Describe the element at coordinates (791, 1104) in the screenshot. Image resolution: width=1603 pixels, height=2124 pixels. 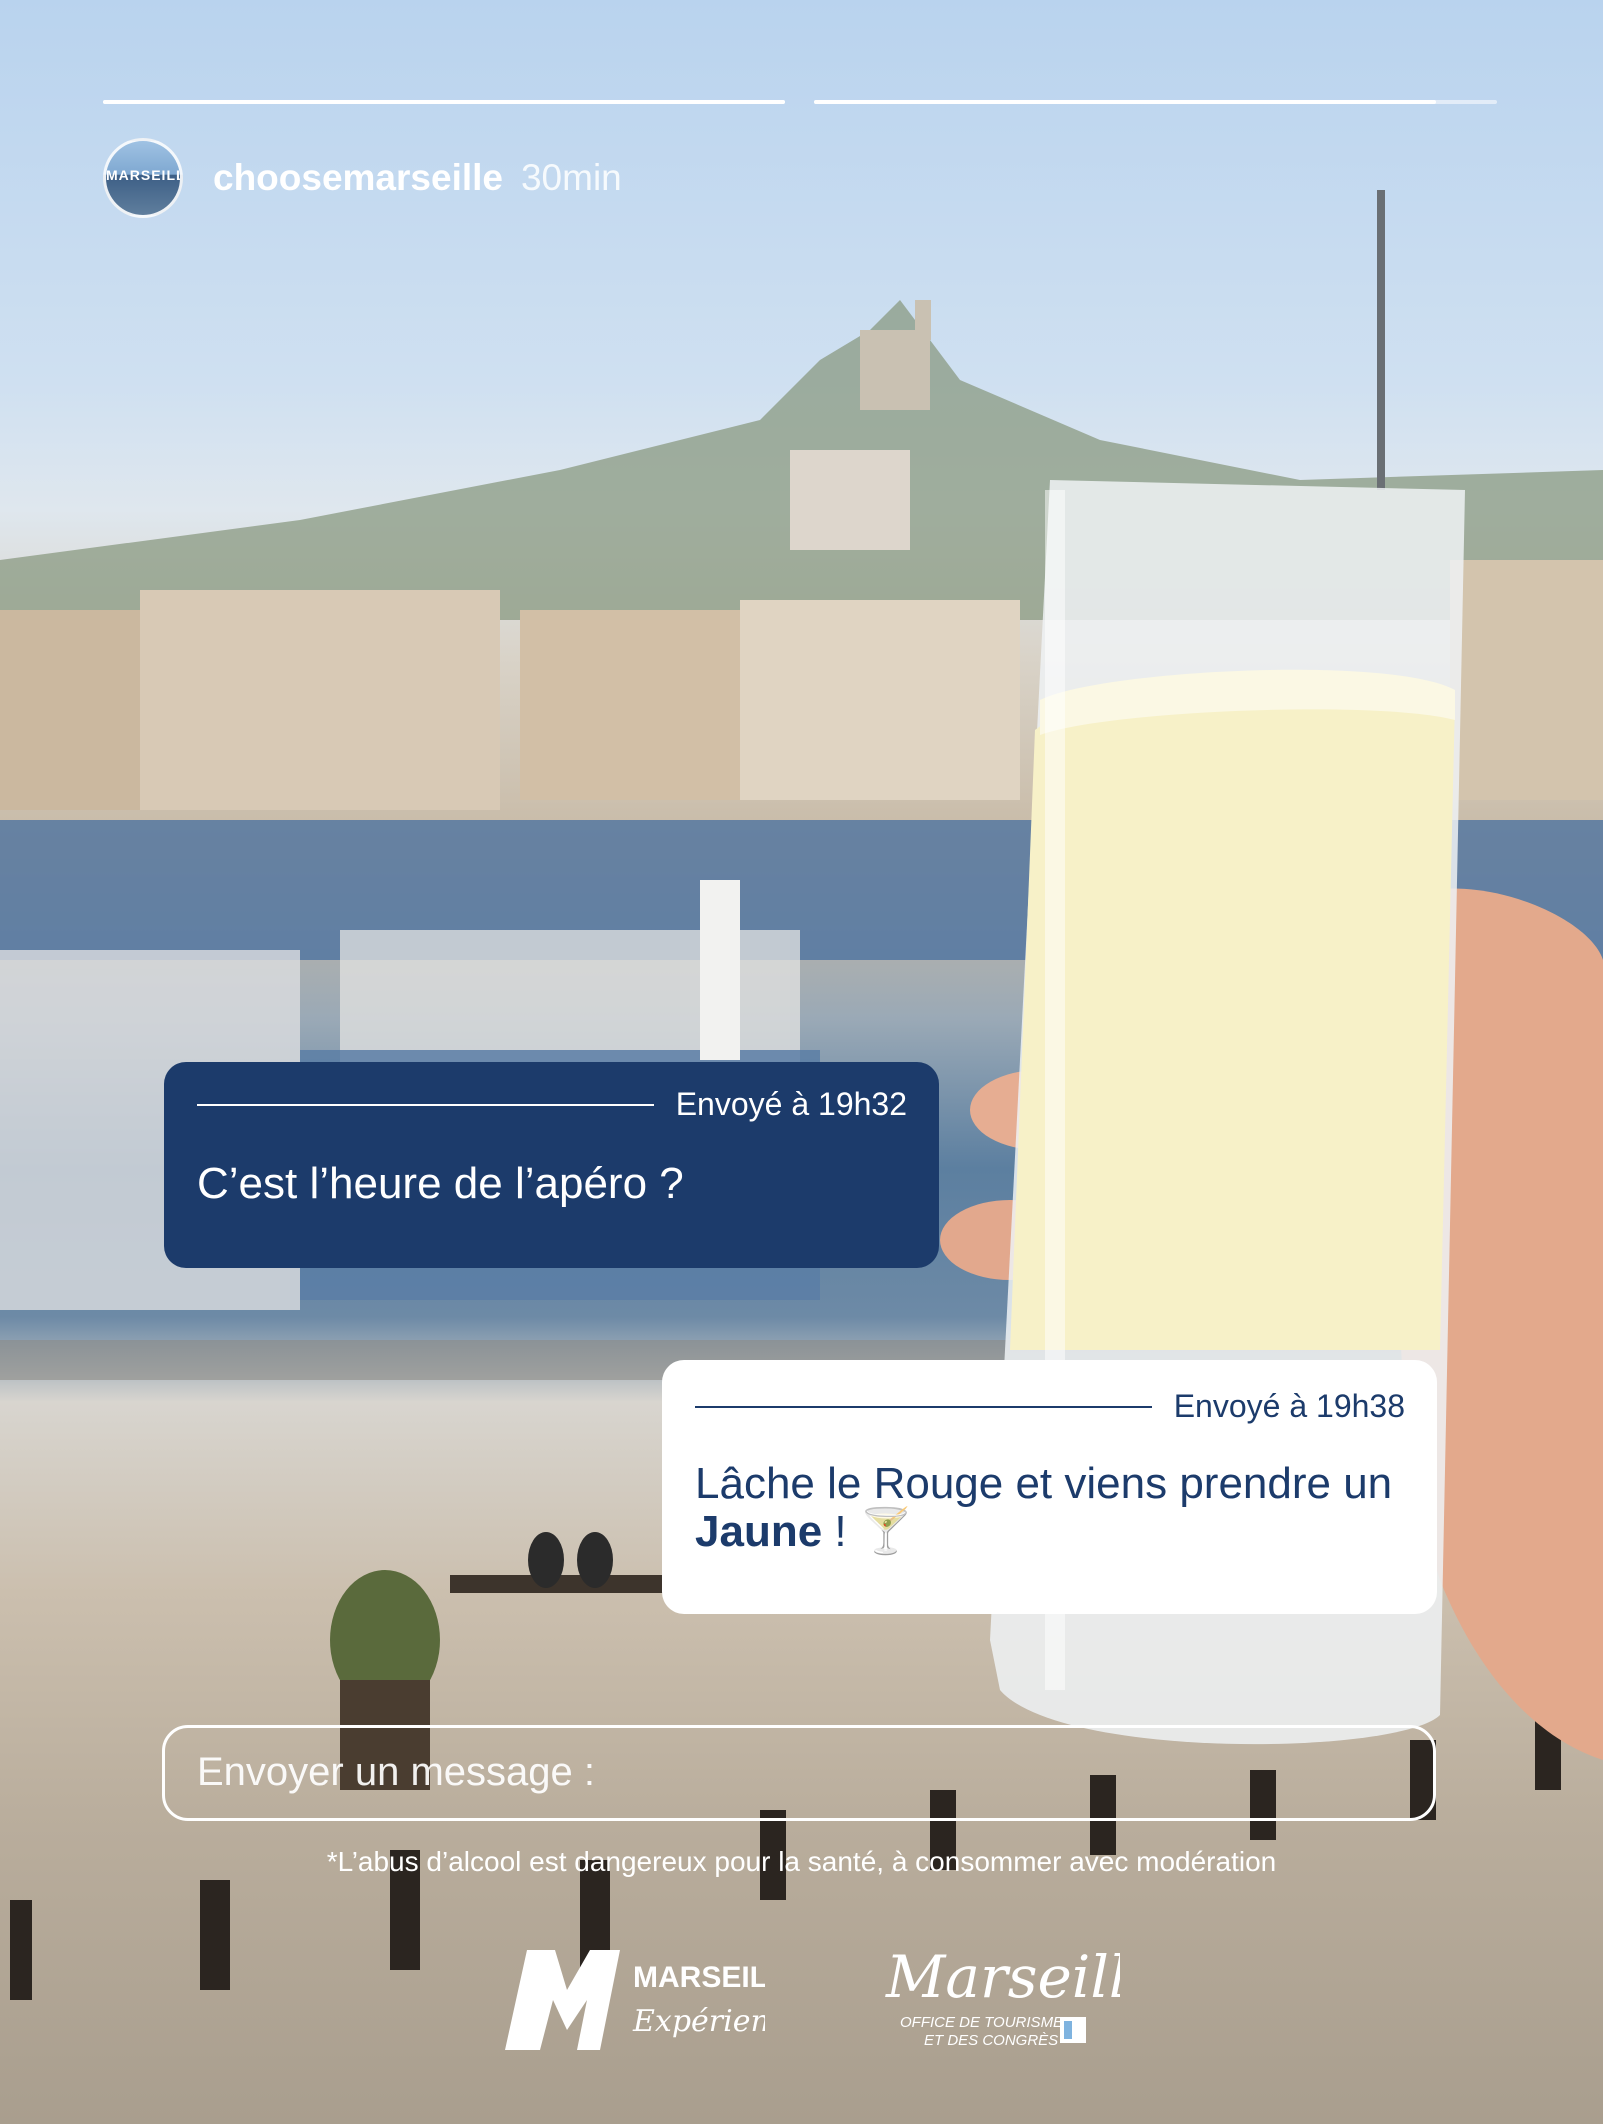
I see `sent-time-1: Envoyé à 19h32` at that location.